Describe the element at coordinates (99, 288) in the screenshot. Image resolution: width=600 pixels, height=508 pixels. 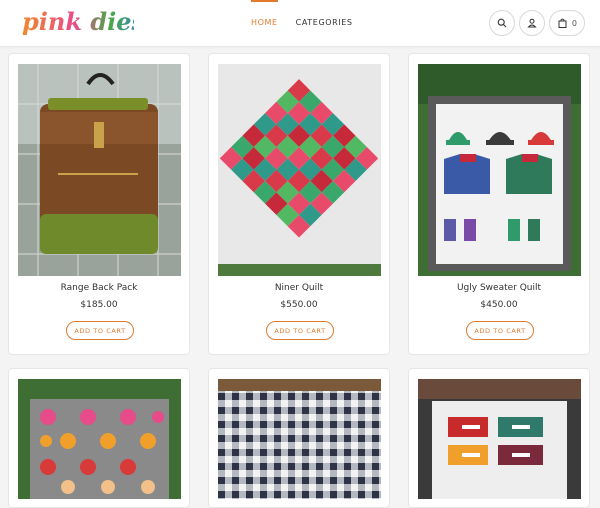
I see `product-name: Range Back Pack` at that location.